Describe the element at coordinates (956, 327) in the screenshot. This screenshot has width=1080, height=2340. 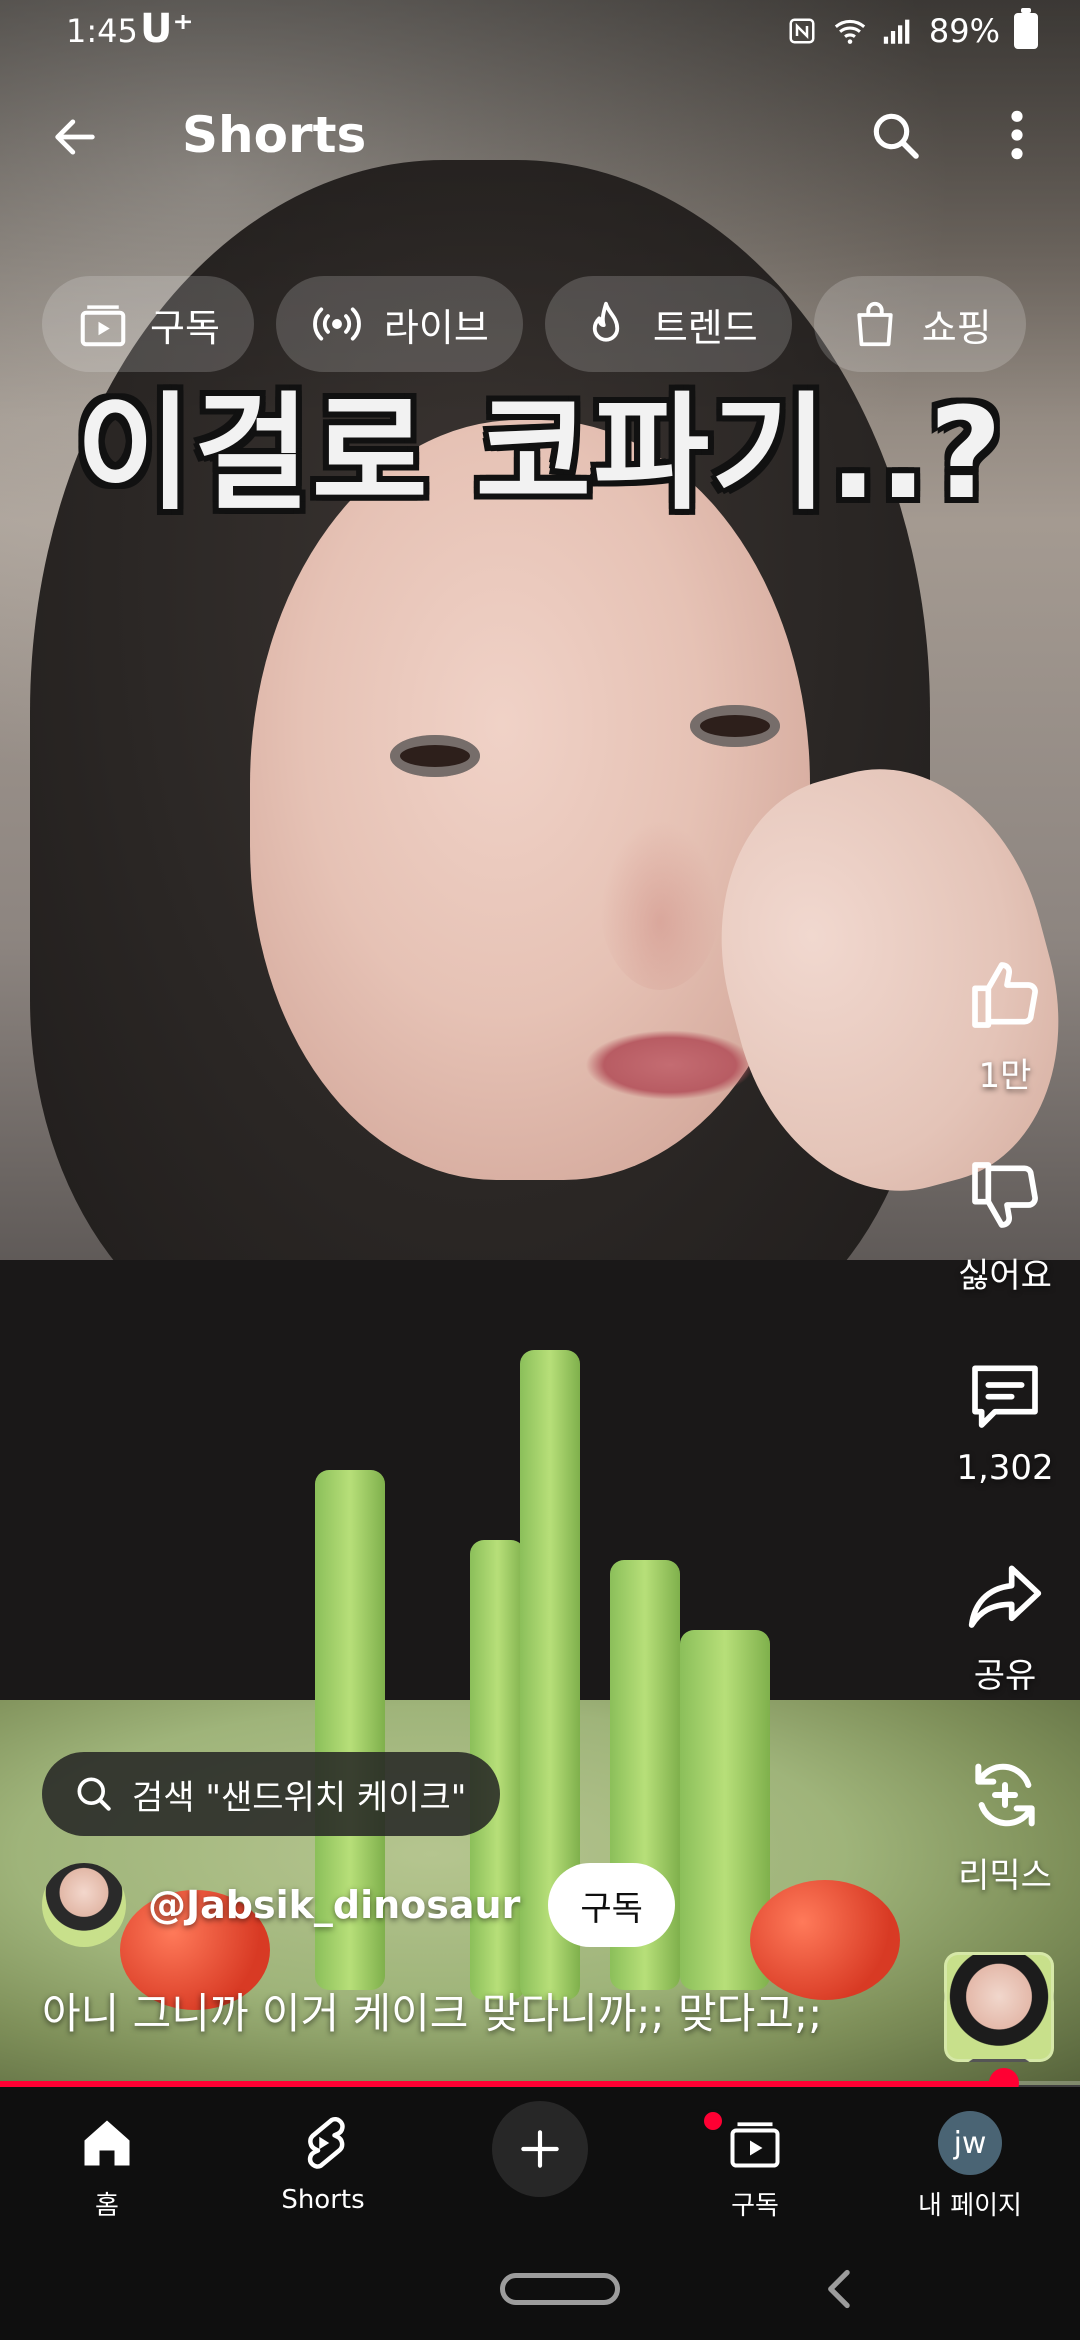
I see `chip-label: 쇼핑` at that location.